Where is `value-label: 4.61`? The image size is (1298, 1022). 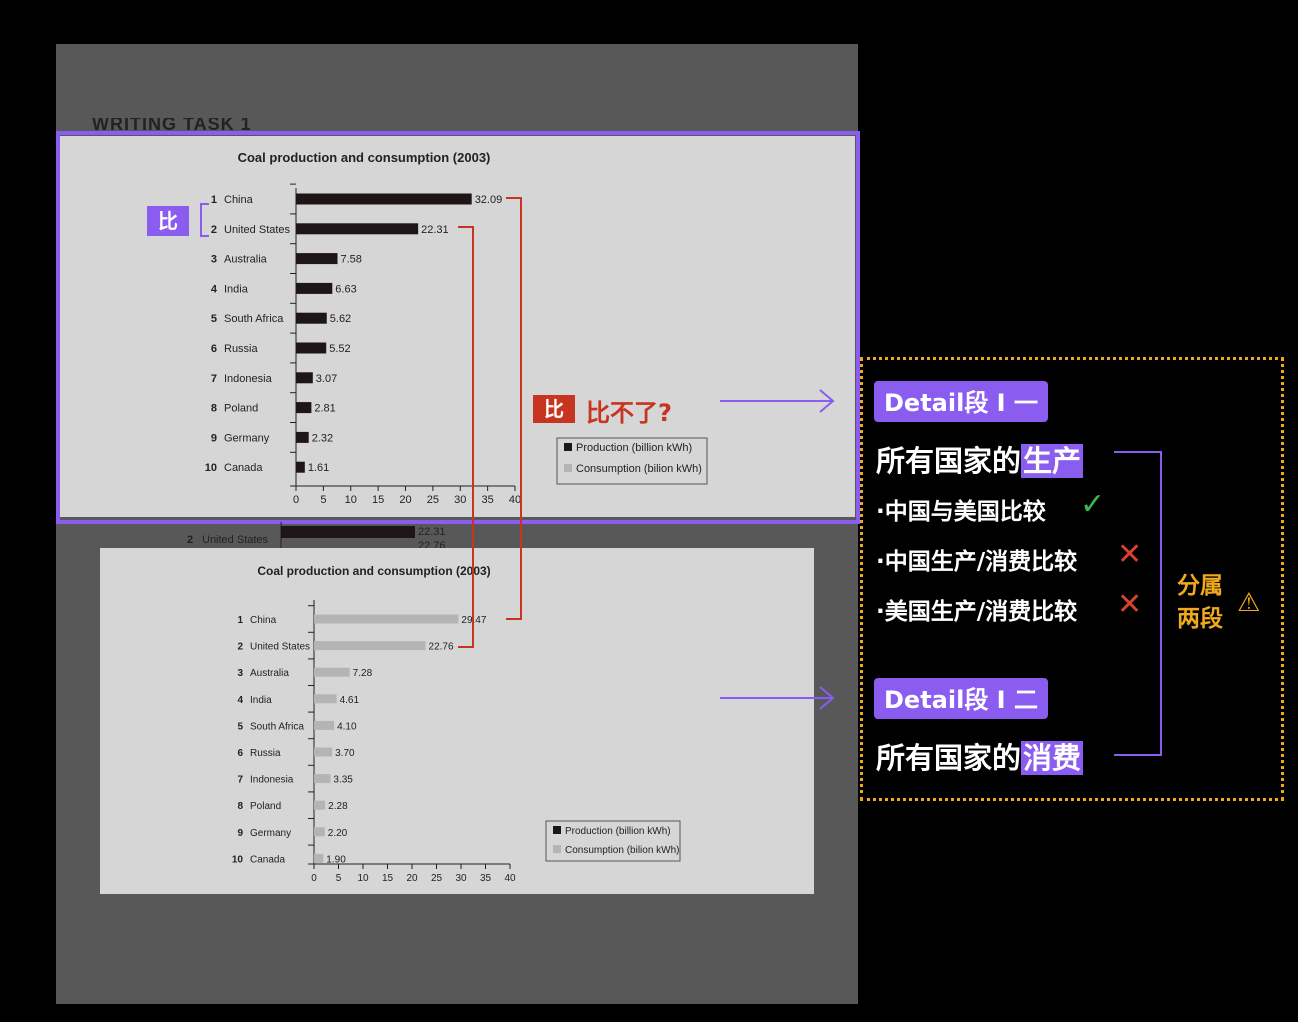 value-label: 4.61 is located at coordinates (350, 700).